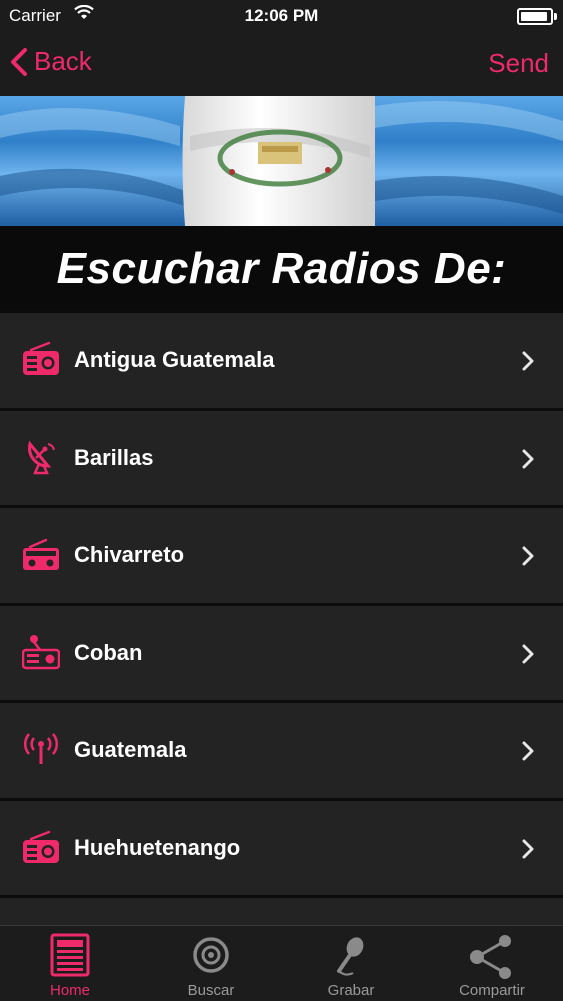  What do you see at coordinates (130, 749) in the screenshot?
I see `list-item-label: Guatemala` at bounding box center [130, 749].